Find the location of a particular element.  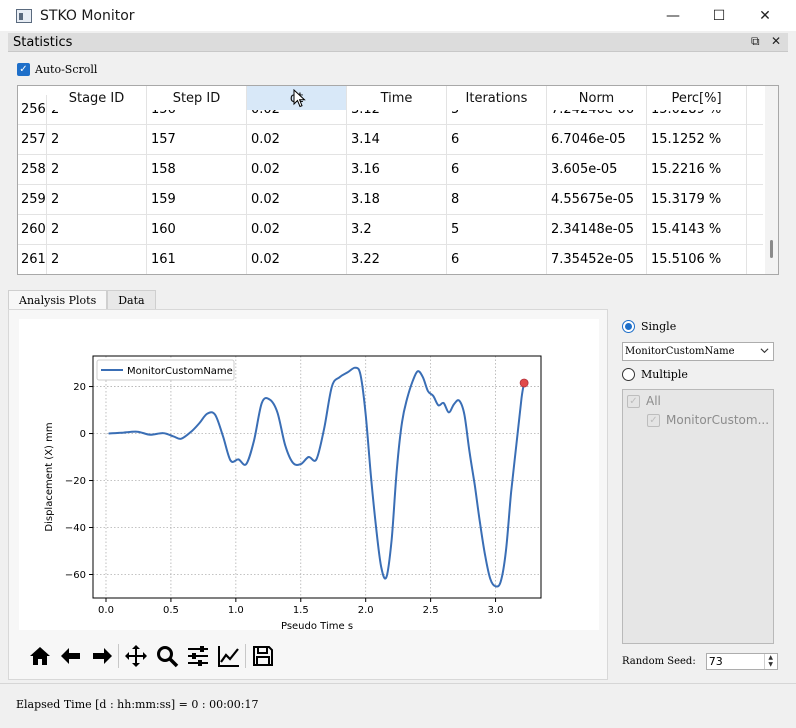

cell-norm: 7.35452e-05 is located at coordinates (597, 259).